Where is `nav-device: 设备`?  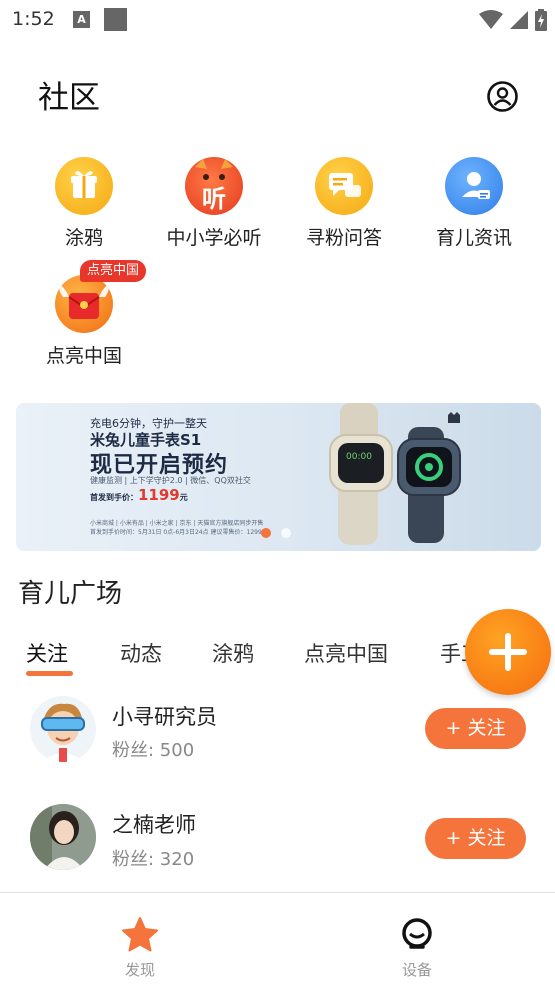 nav-device: 设备 is located at coordinates (417, 948).